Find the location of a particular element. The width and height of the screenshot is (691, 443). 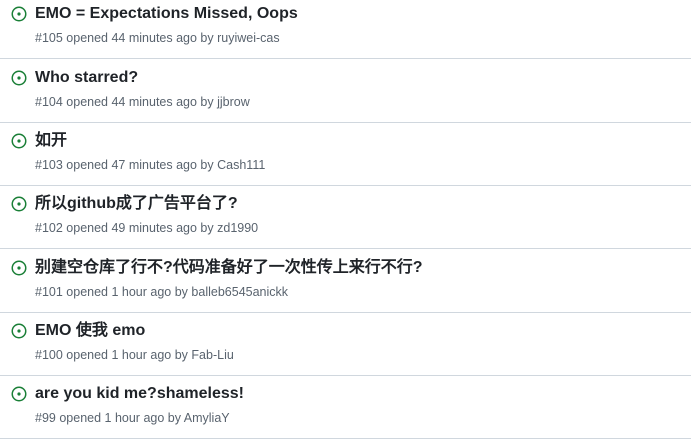

issue-author-link: Cash111 is located at coordinates (241, 165).